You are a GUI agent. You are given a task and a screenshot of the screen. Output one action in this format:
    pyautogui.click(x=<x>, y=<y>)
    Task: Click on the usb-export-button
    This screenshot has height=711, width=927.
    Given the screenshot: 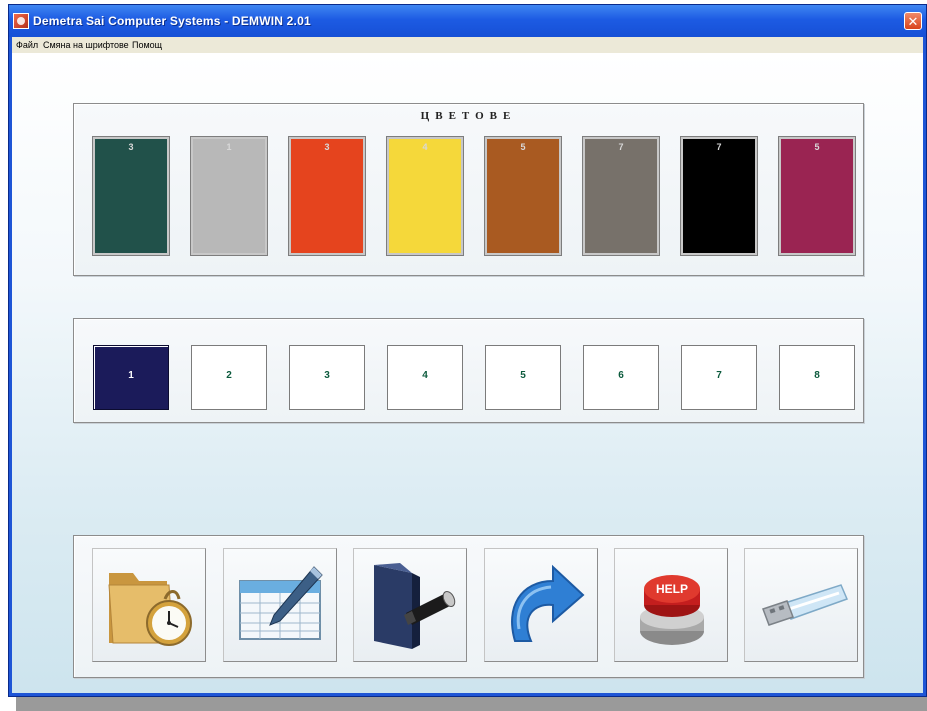 What is the action you would take?
    pyautogui.click(x=801, y=605)
    